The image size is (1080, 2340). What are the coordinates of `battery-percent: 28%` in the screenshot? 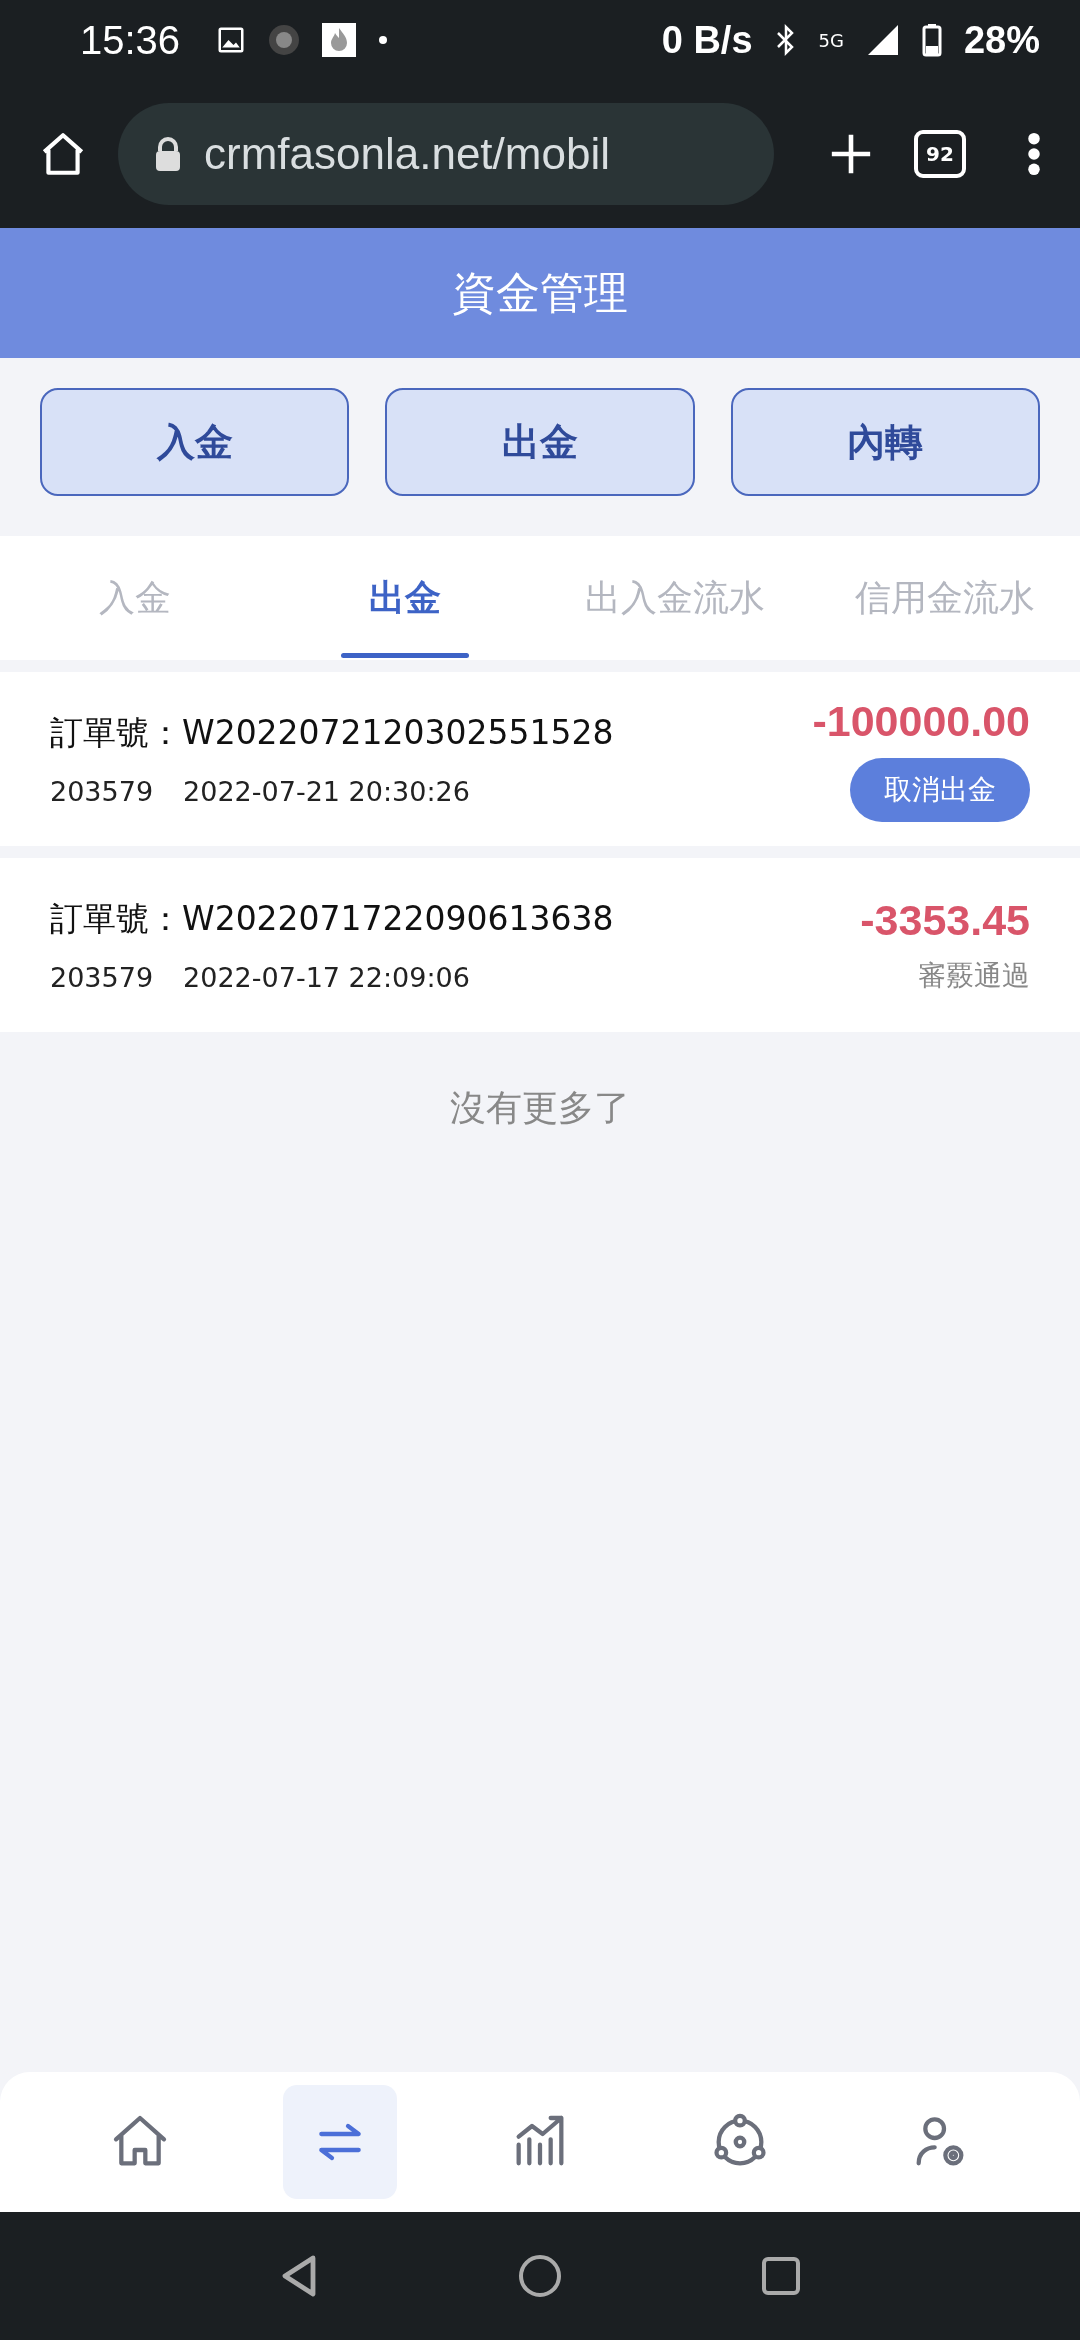 It's located at (1001, 40).